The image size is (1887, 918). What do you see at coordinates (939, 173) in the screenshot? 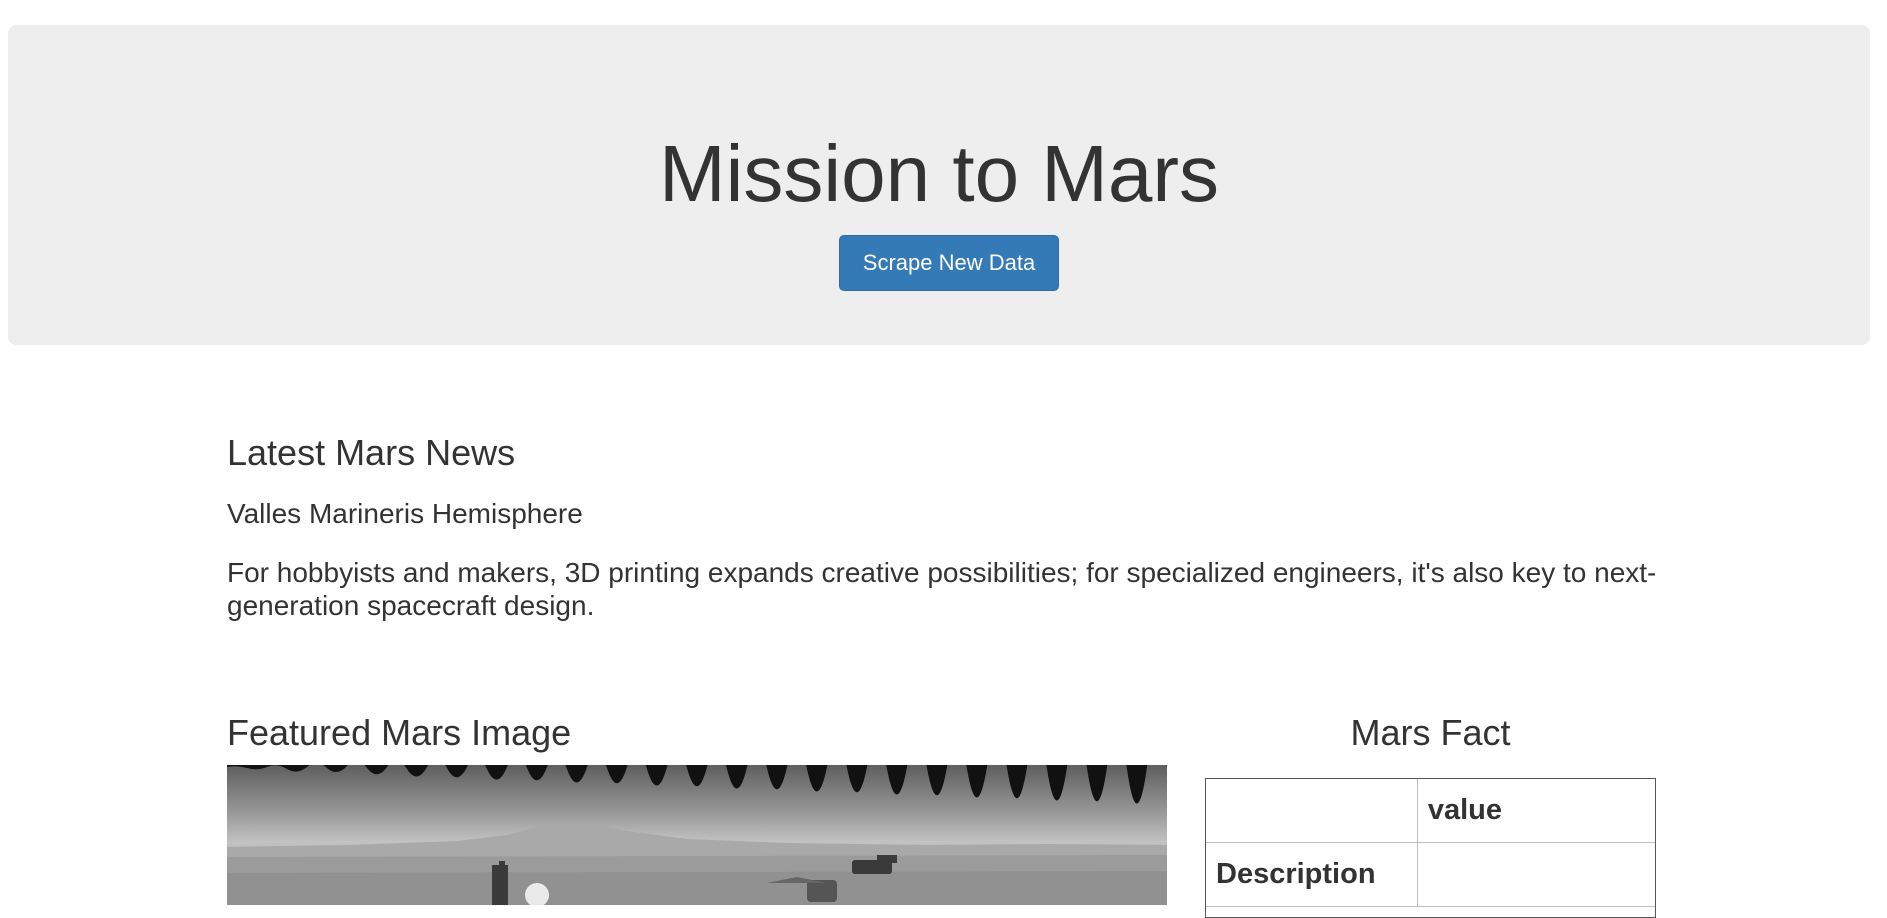
I see `page-title: Mission to Mars` at bounding box center [939, 173].